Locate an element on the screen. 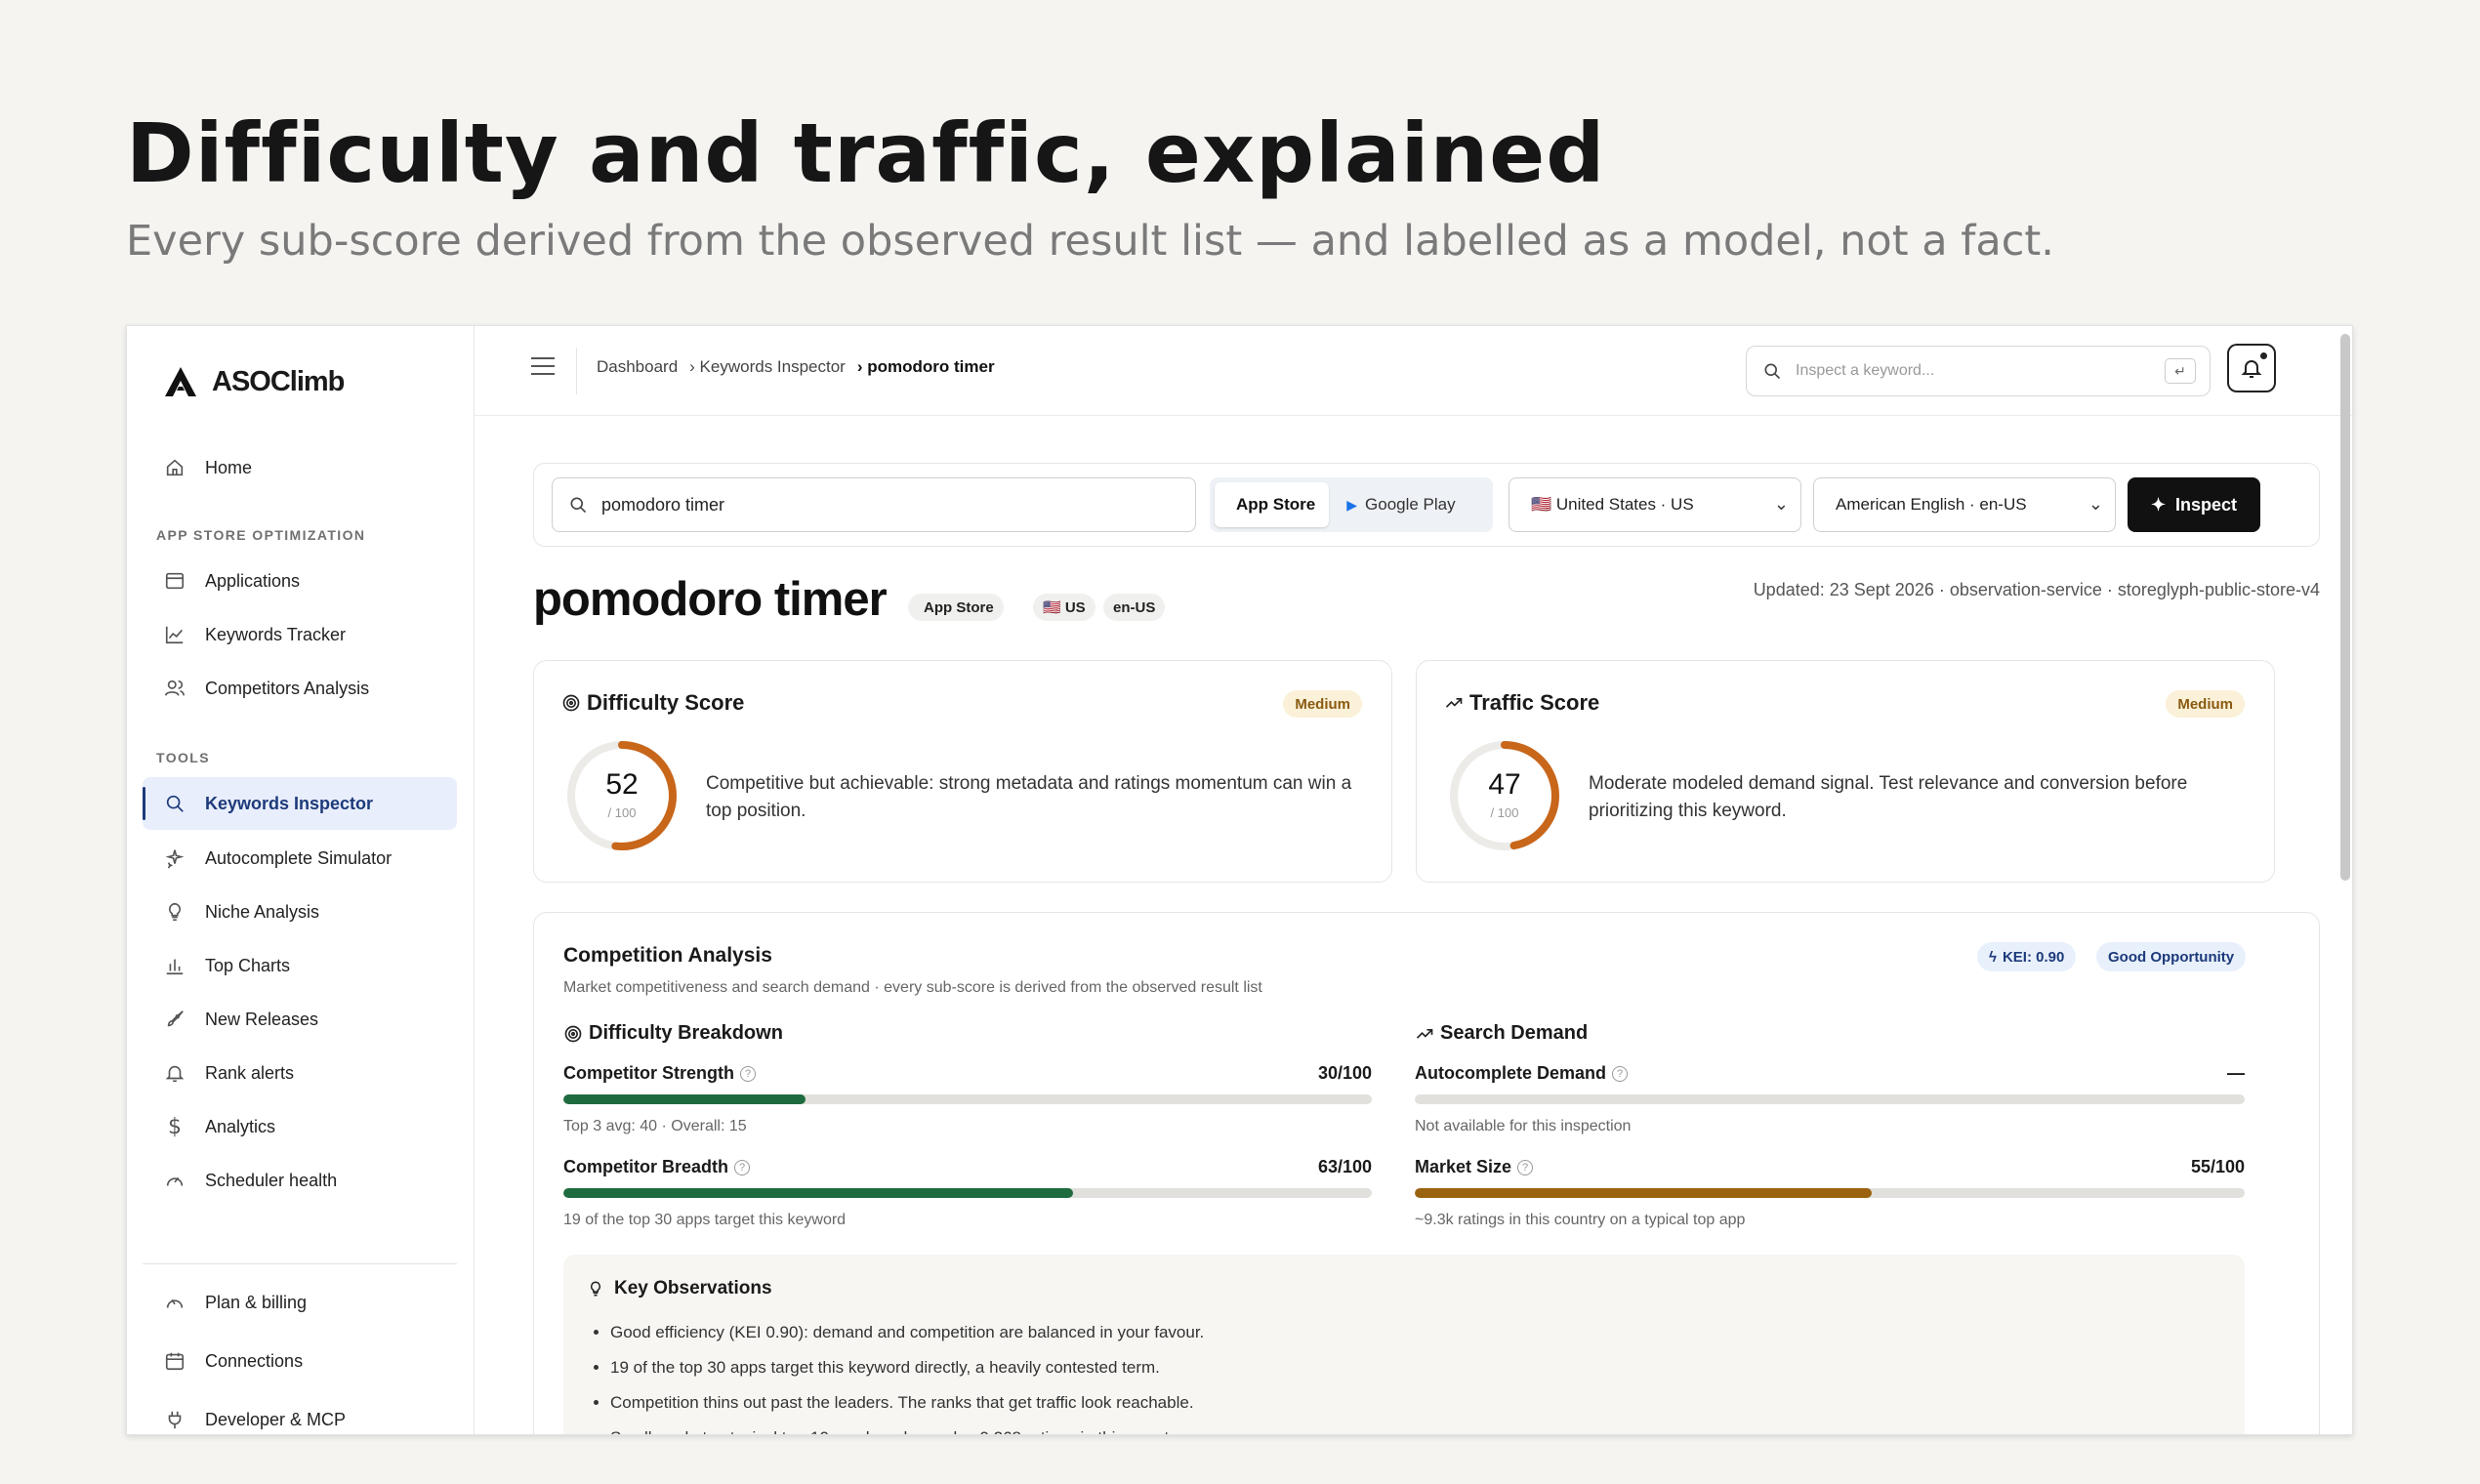 Image resolution: width=2480 pixels, height=1484 pixels. section-heading-text: Difficulty Breakdown is located at coordinates (686, 1033).